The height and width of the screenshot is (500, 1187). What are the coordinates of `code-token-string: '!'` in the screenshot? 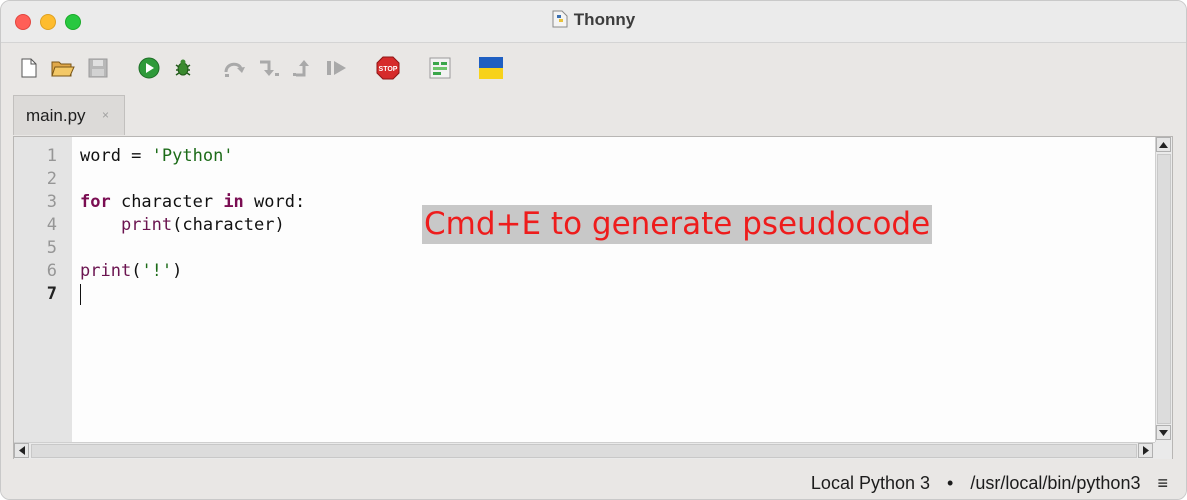 It's located at (157, 271).